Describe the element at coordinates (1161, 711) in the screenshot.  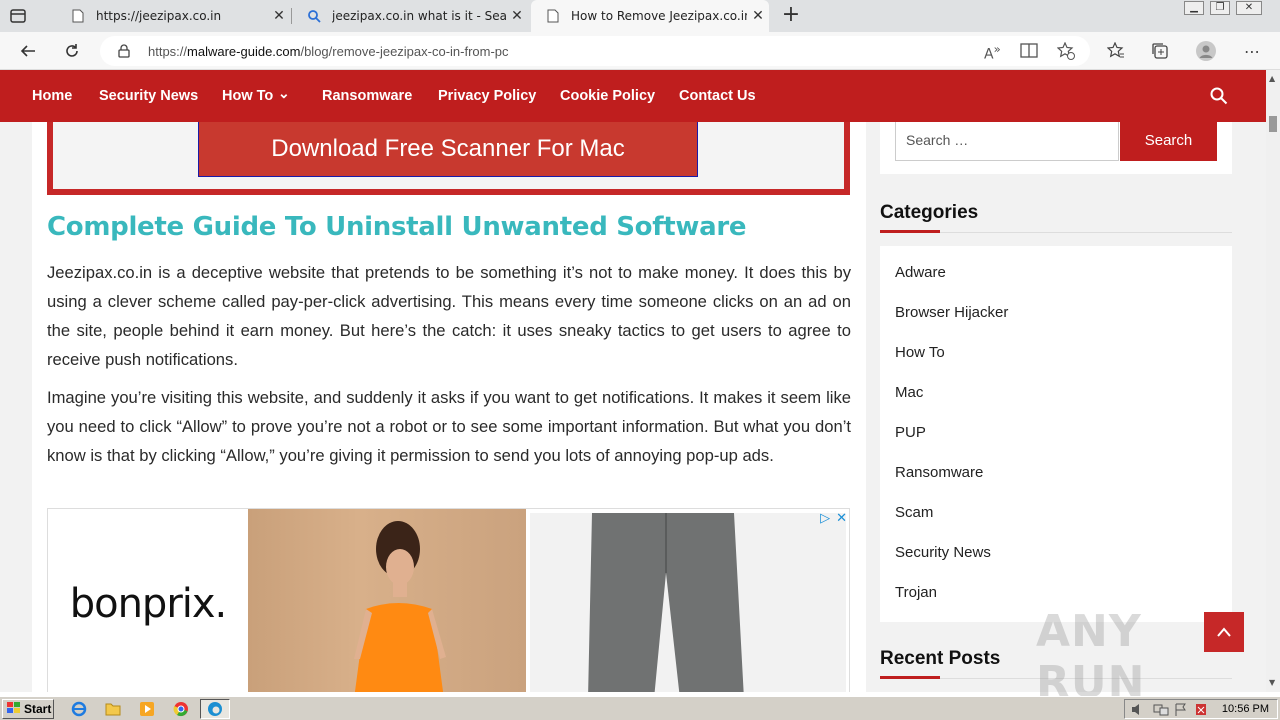
I see `network-icon` at that location.